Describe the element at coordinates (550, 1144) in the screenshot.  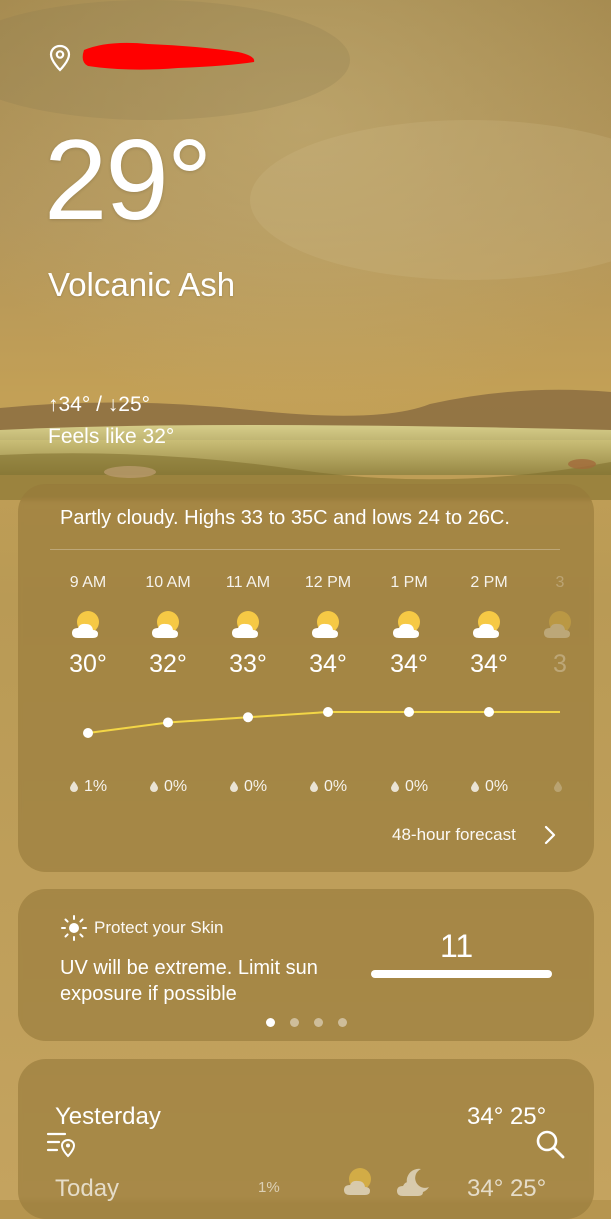
I see `search-icon` at that location.